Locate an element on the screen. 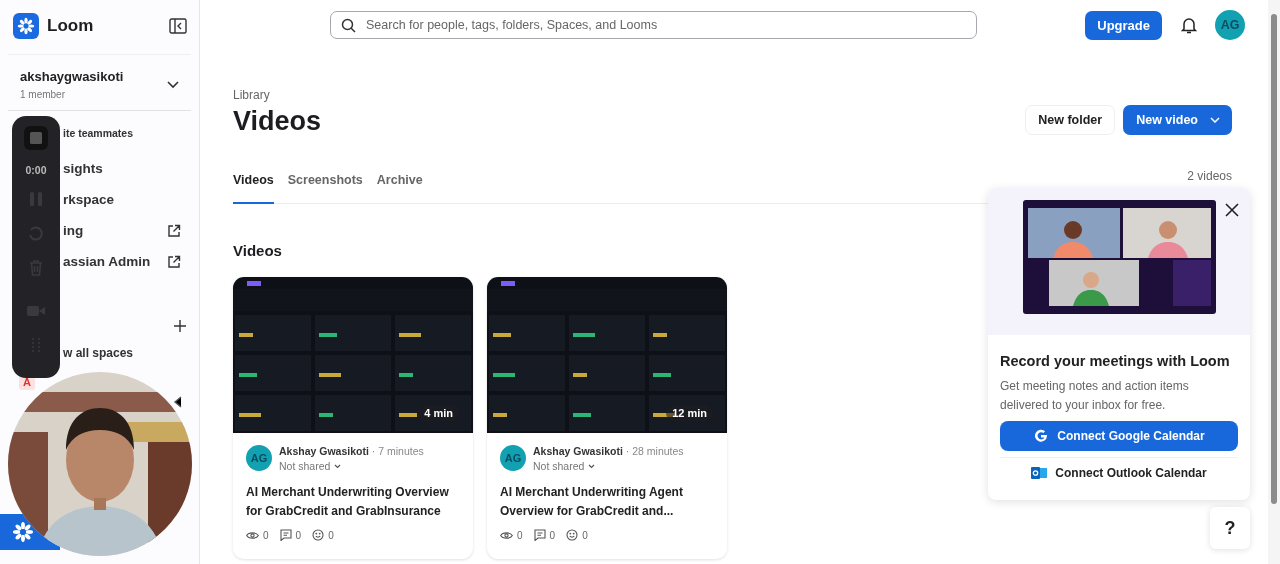  collapse-sidebar-icon is located at coordinates (178, 26).